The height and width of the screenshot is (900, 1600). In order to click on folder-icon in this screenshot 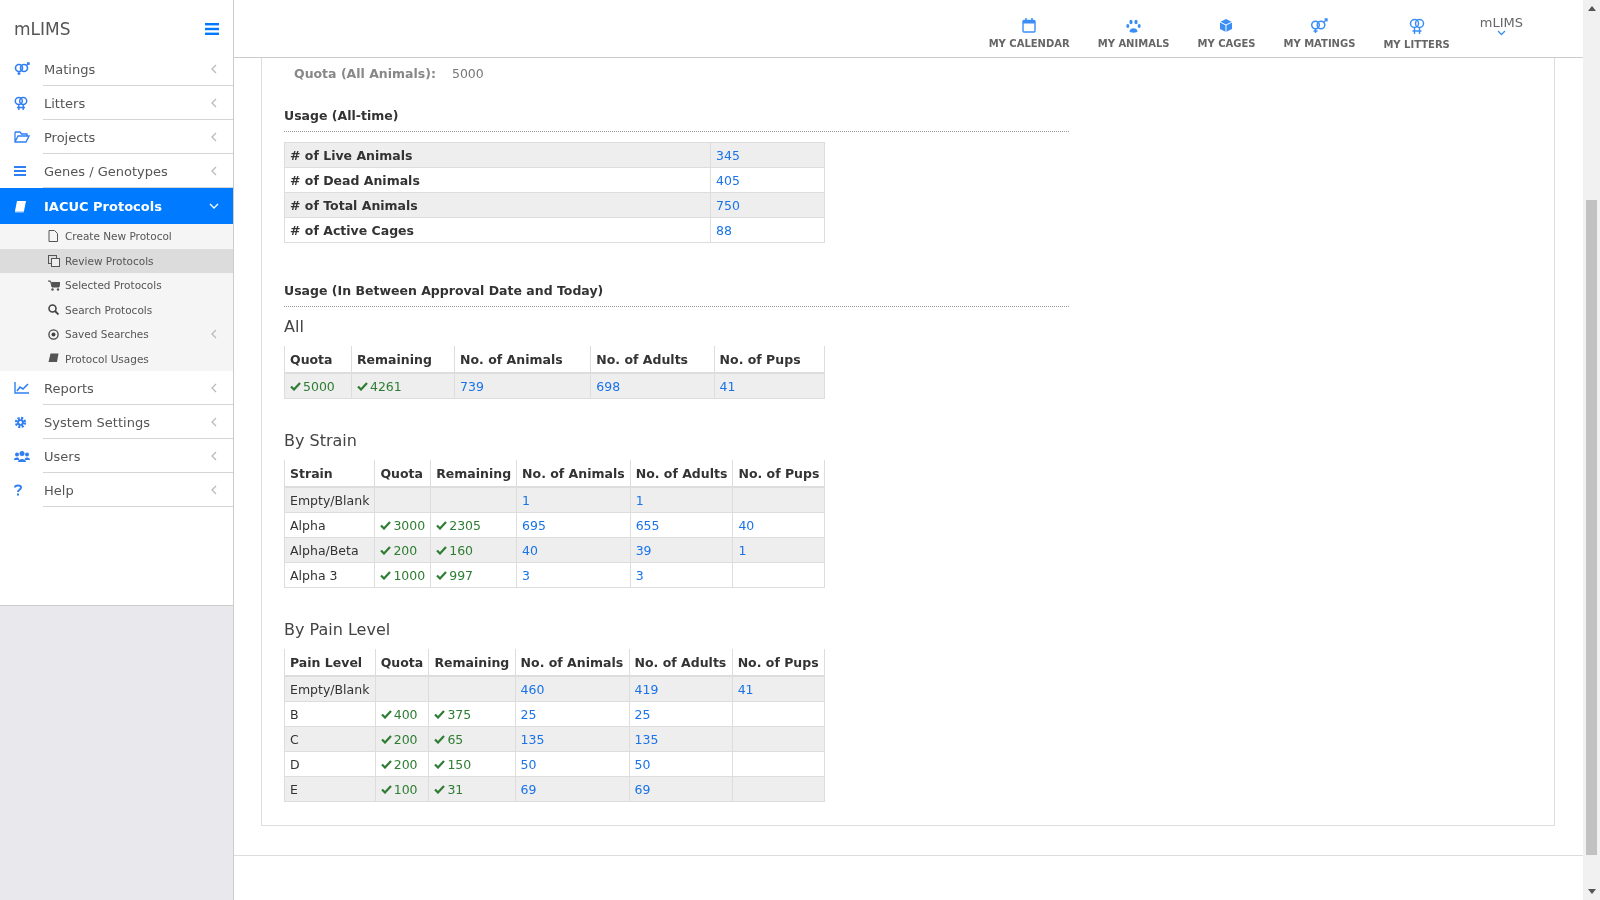, I will do `click(22, 137)`.